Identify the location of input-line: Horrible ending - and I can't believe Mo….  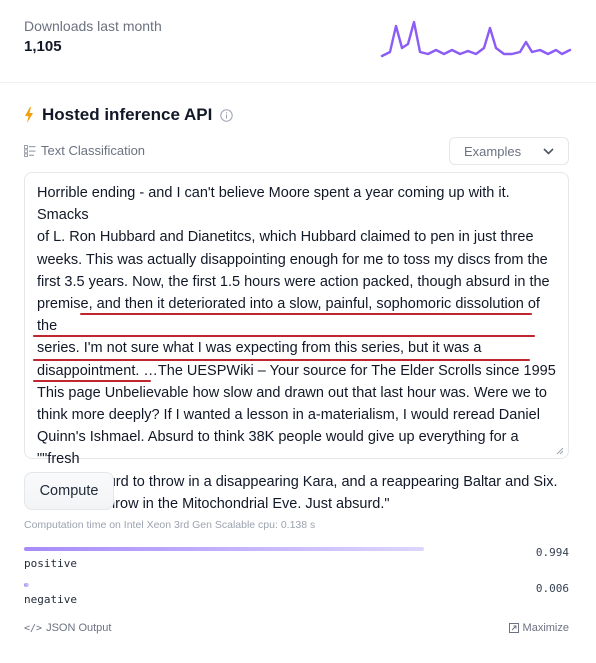
(273, 204).